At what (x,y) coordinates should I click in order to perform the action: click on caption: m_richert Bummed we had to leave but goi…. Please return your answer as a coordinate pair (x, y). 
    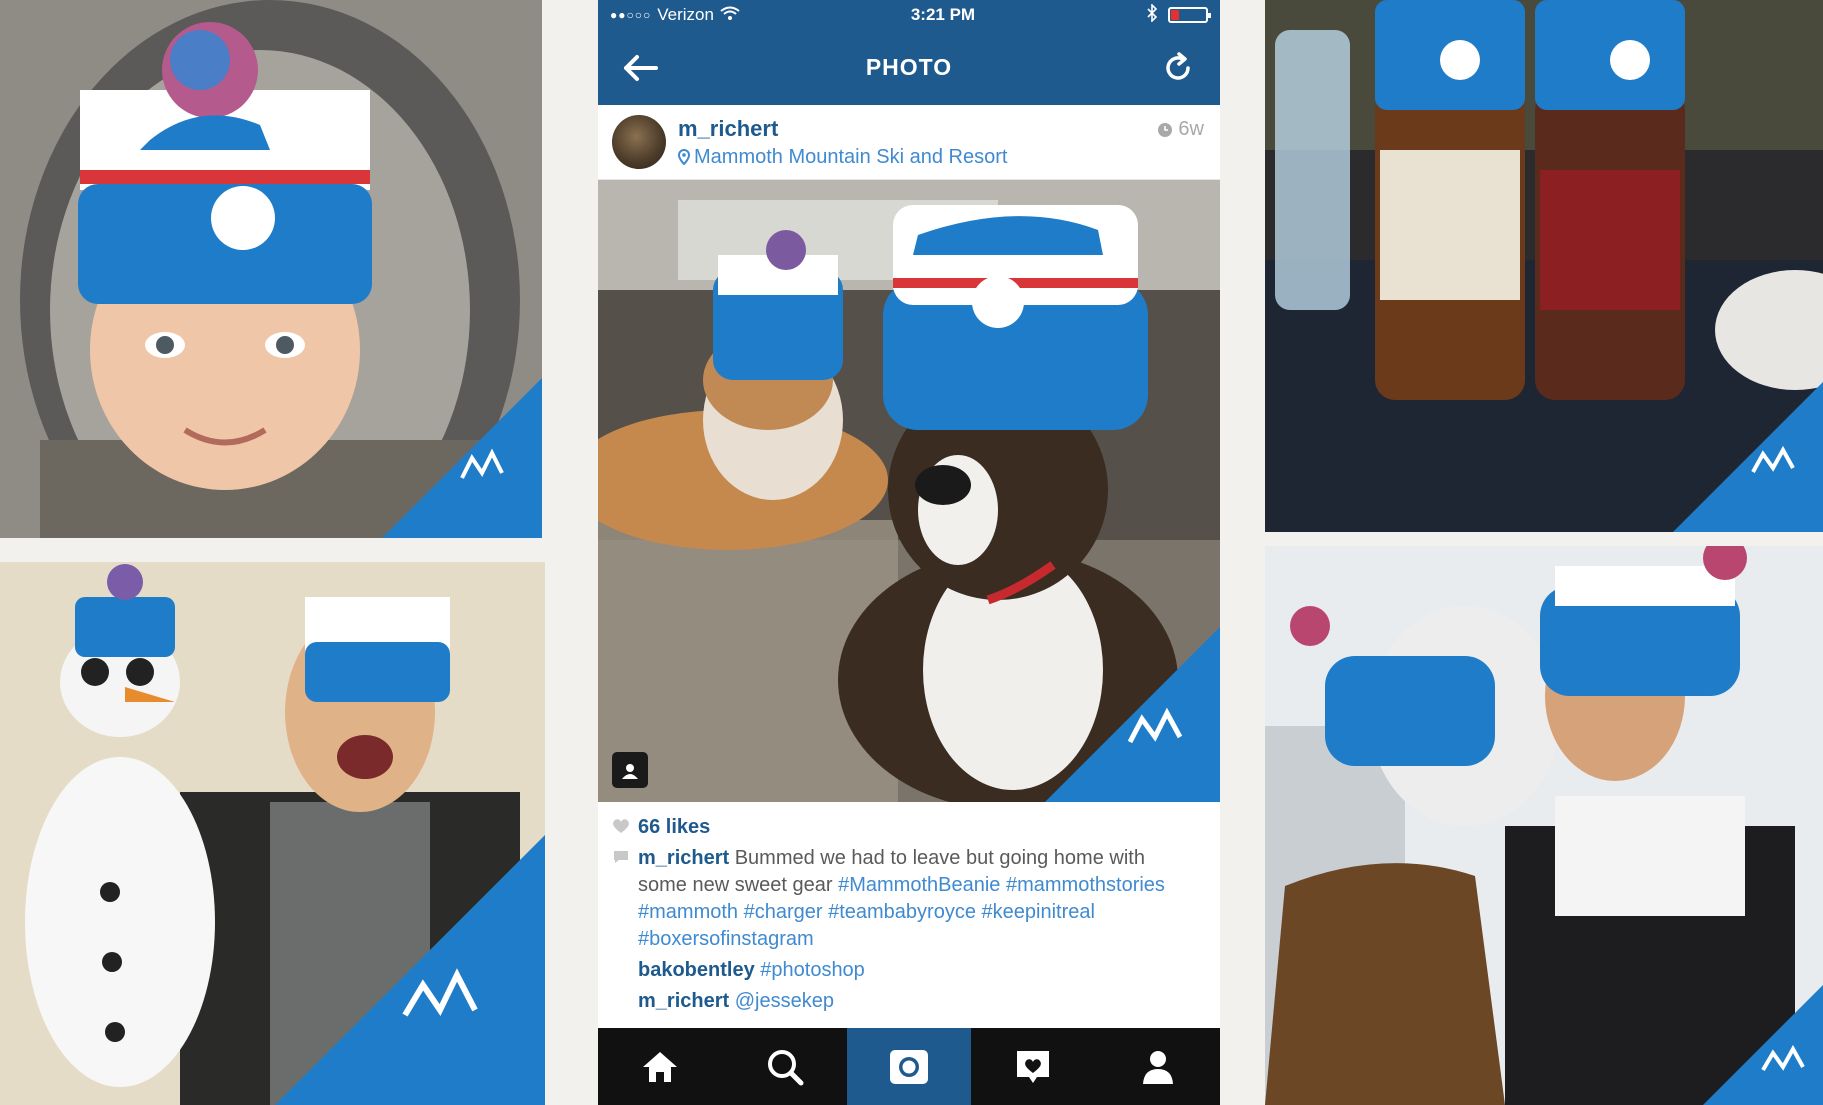
    Looking at the image, I should click on (897, 899).